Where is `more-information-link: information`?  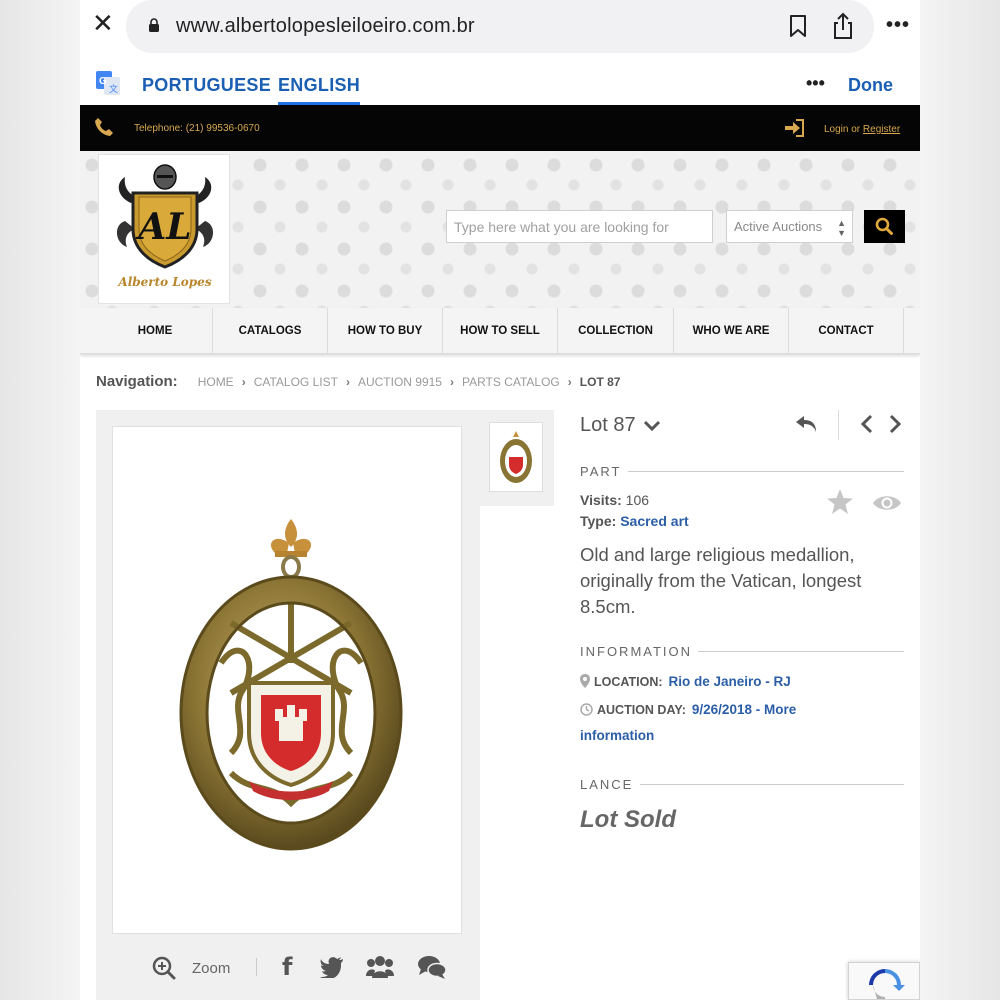
more-information-link: information is located at coordinates (617, 735).